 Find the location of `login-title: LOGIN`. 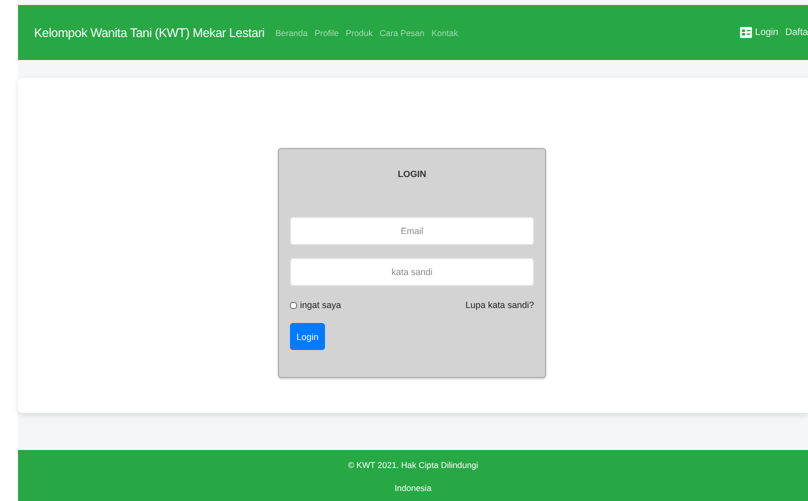

login-title: LOGIN is located at coordinates (412, 174).